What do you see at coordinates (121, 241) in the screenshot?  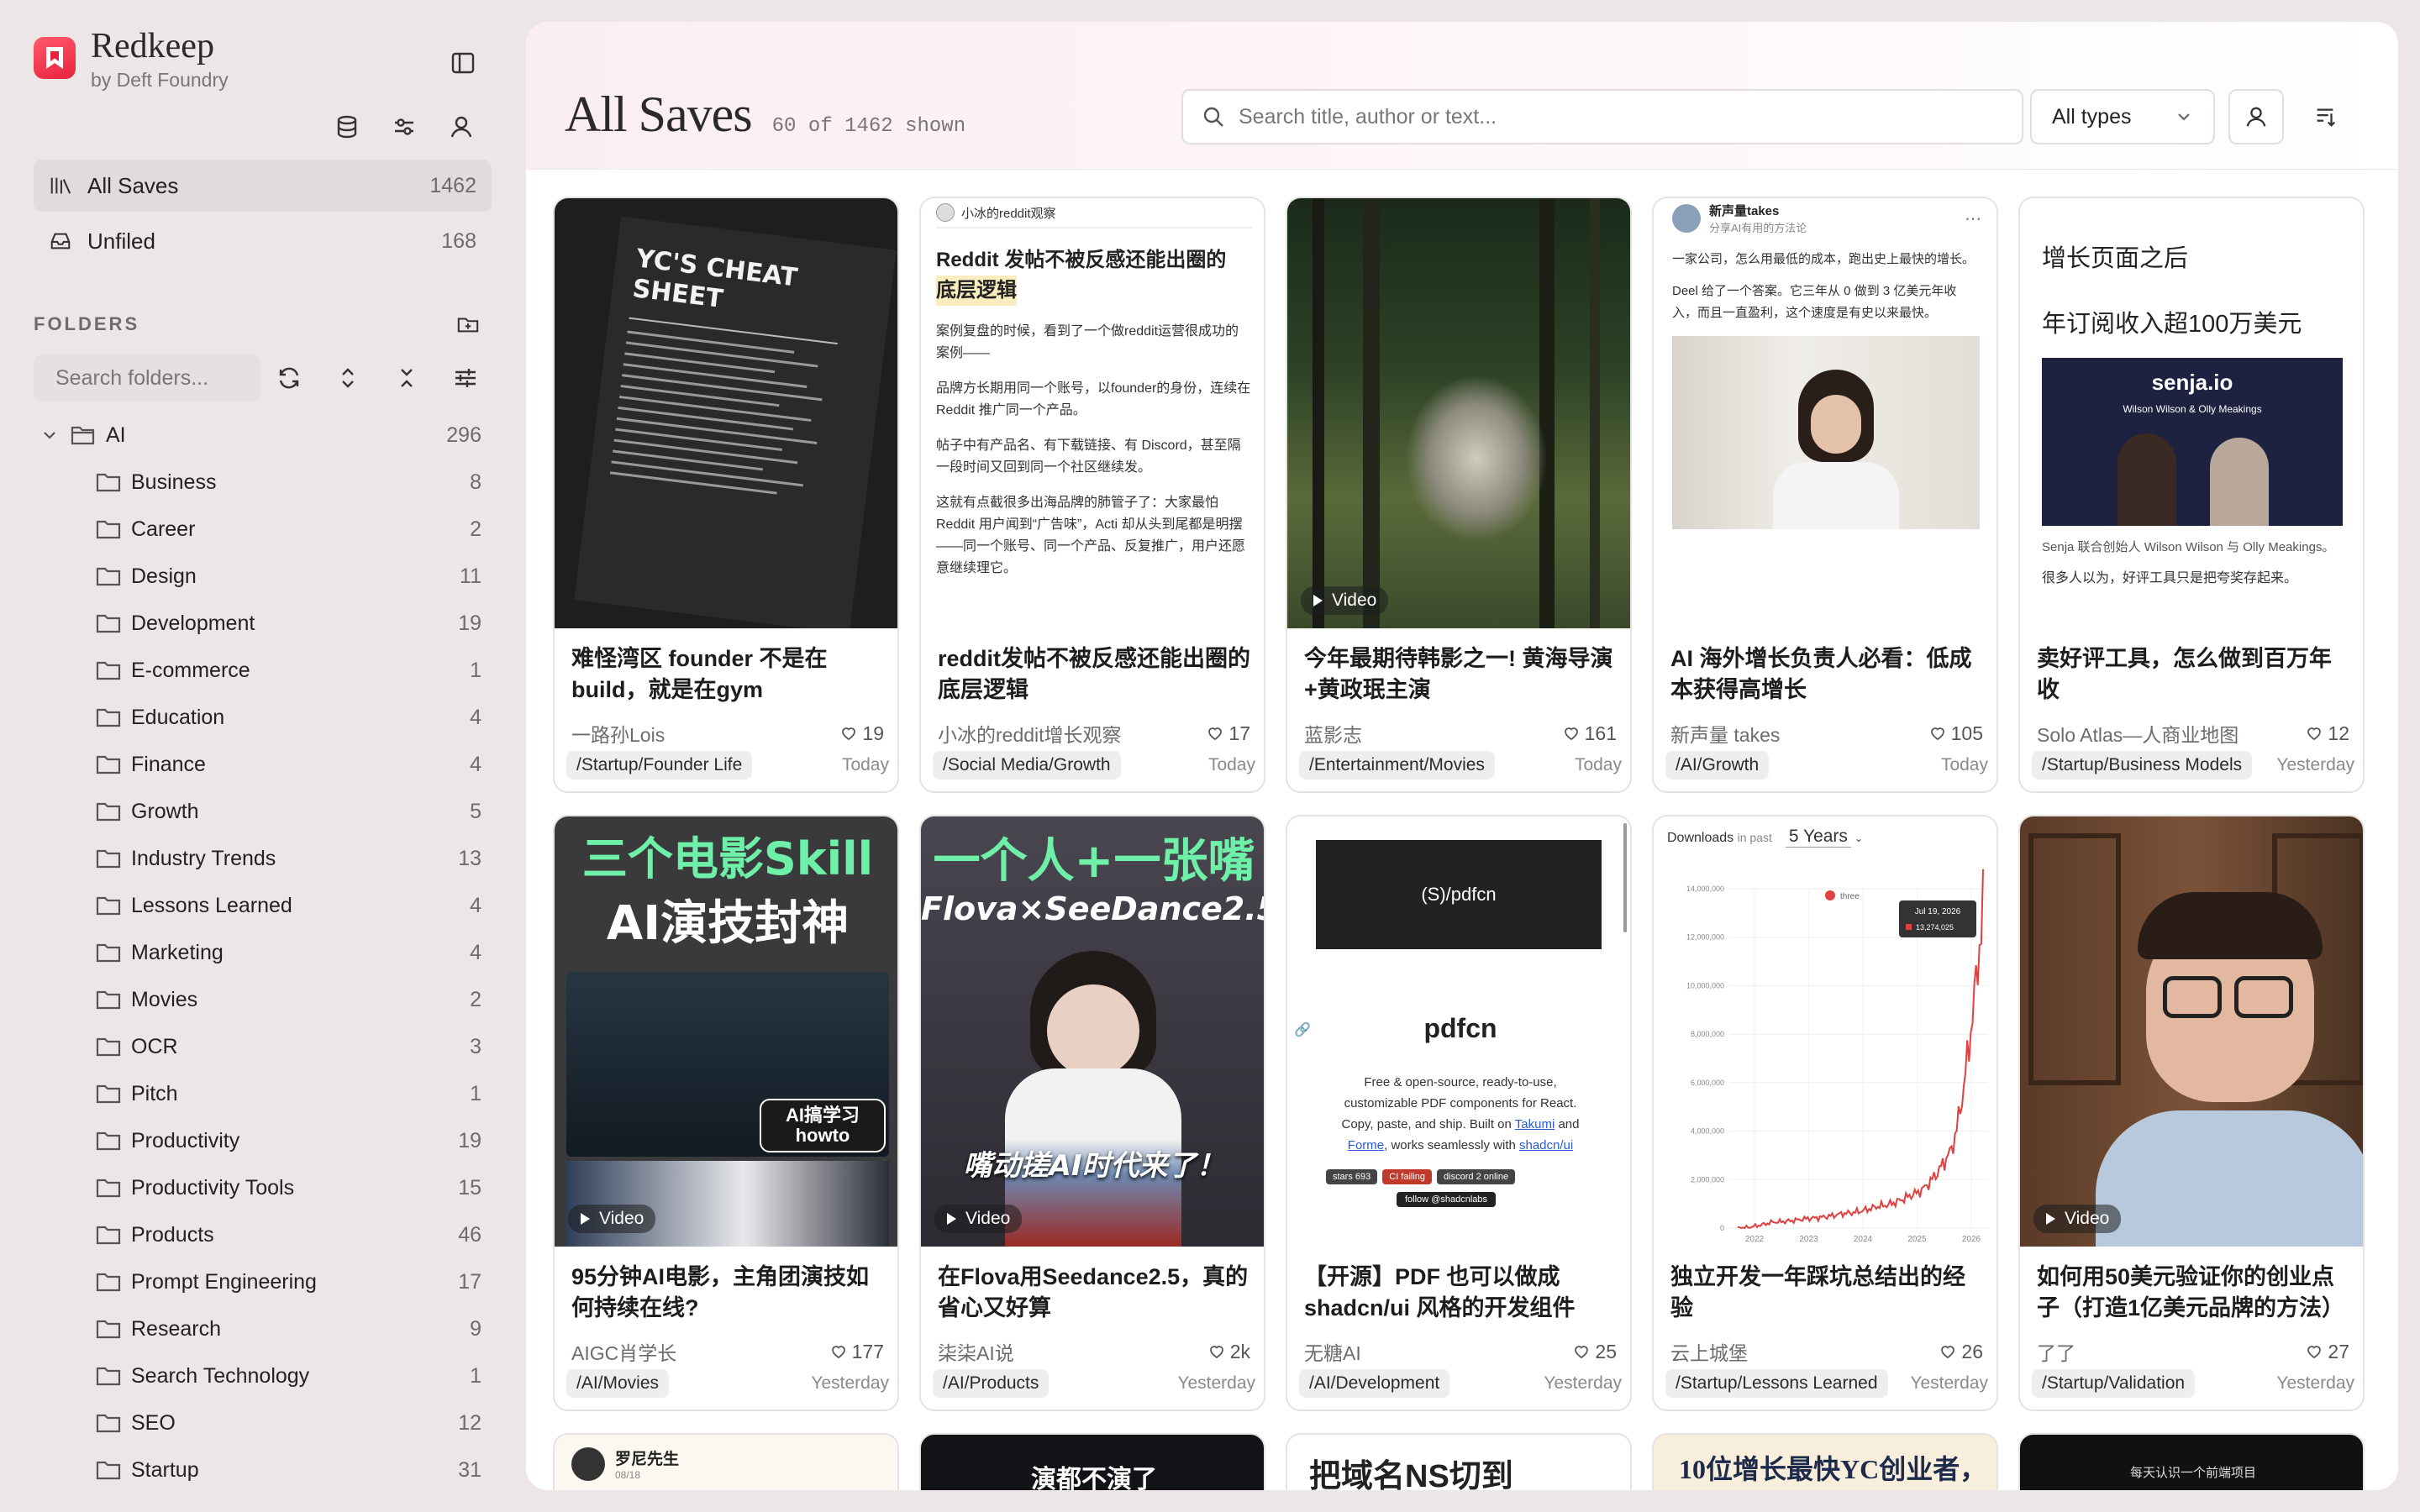 I see `nav-label: Unfiled` at bounding box center [121, 241].